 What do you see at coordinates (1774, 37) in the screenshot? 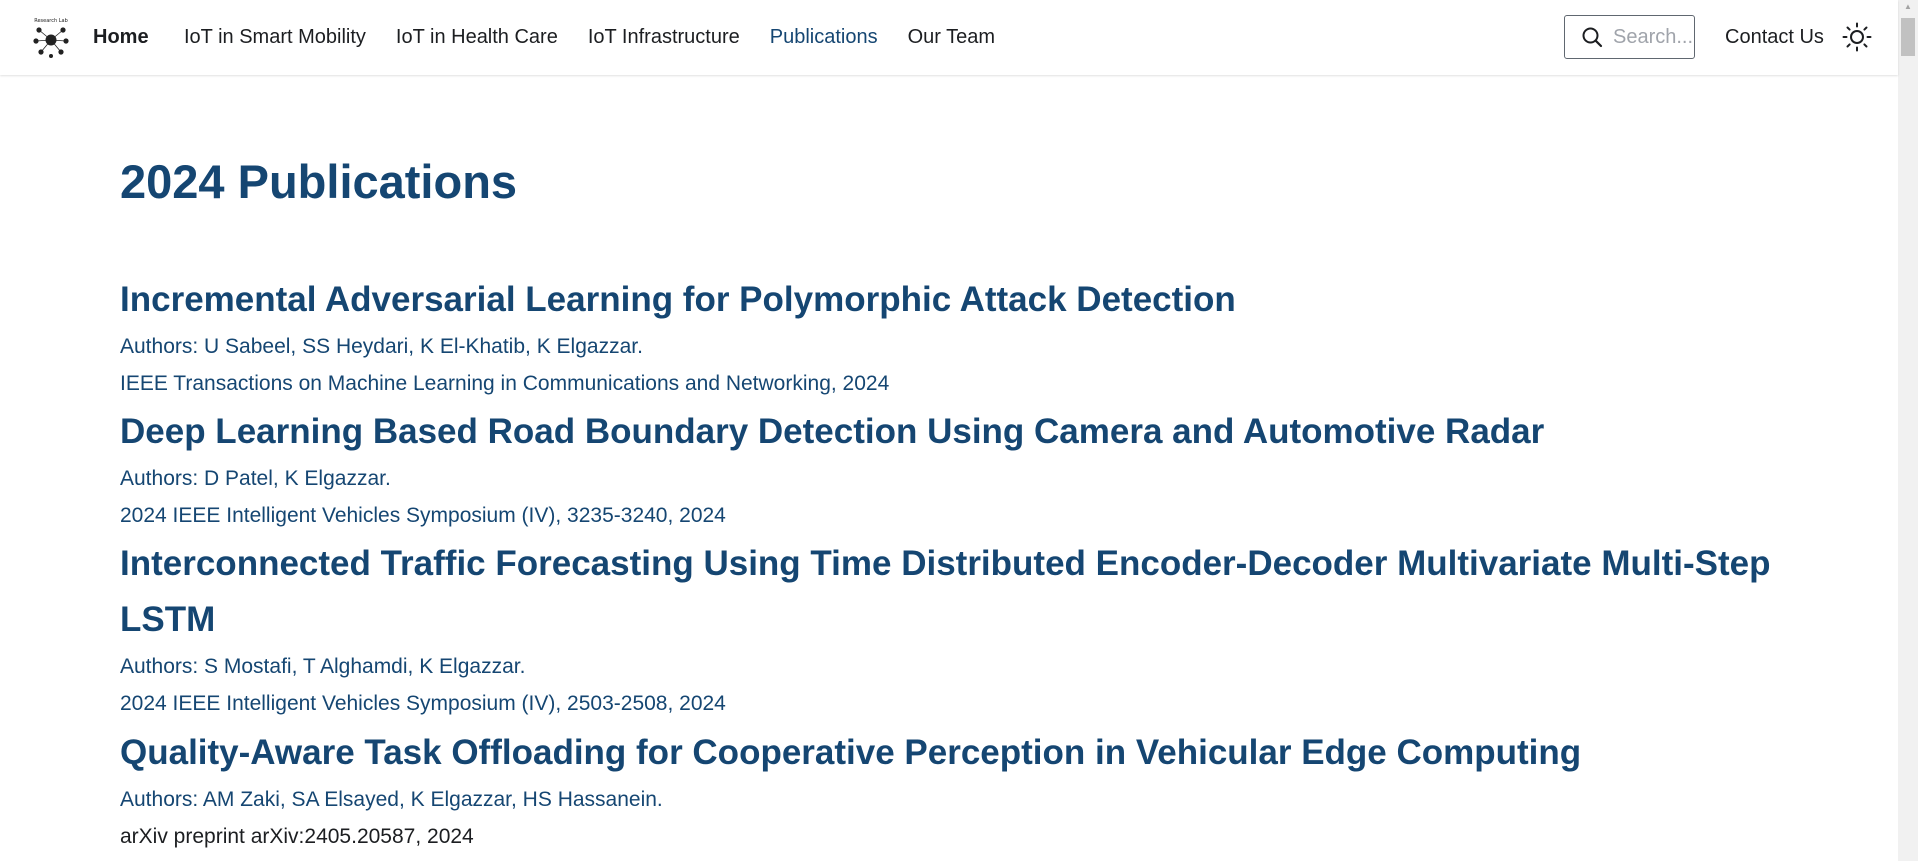
I see `contact-us-link: Contact Us` at bounding box center [1774, 37].